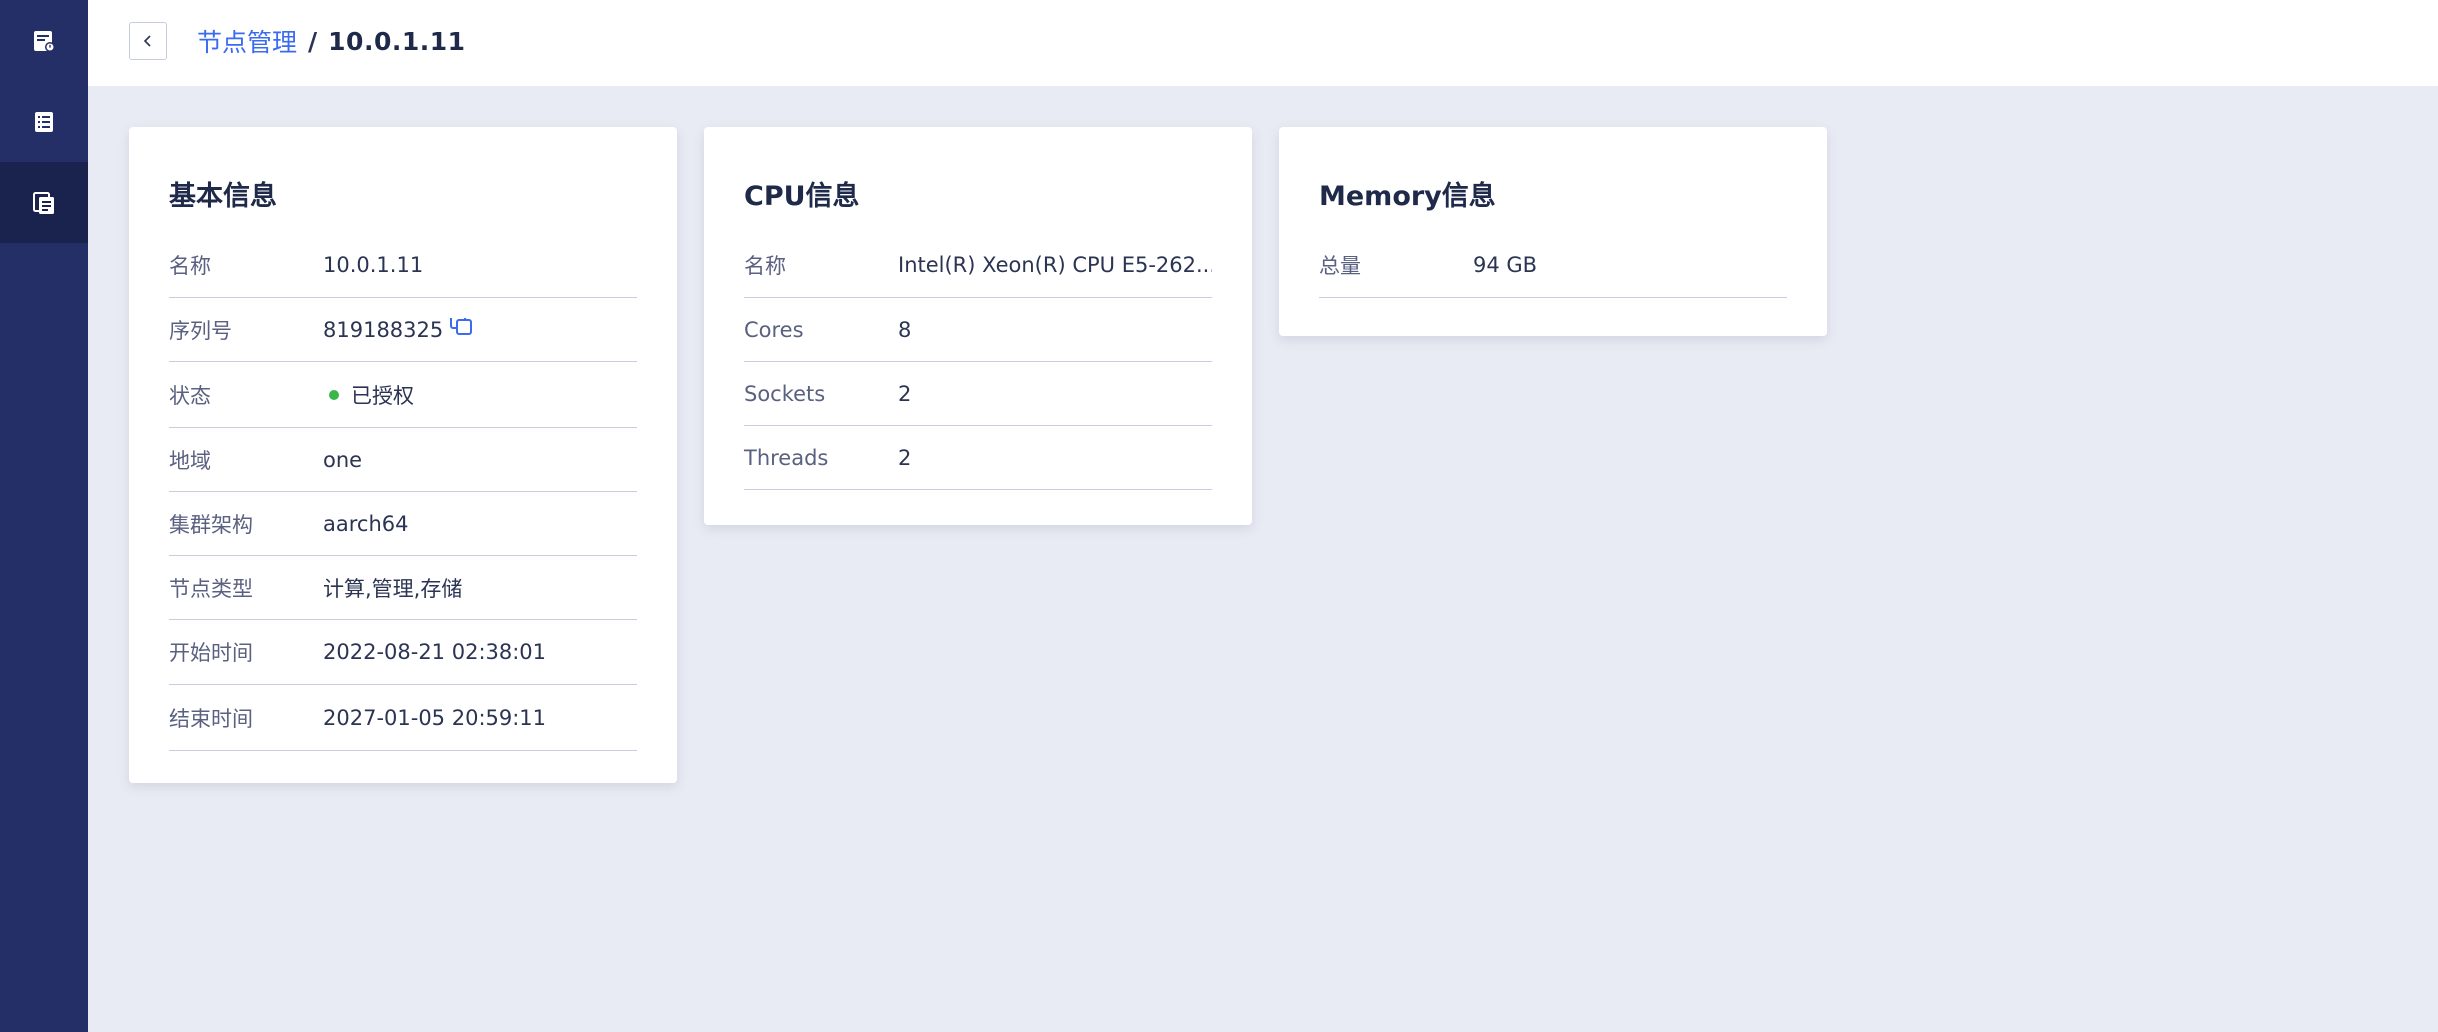 This screenshot has height=1032, width=2438. I want to click on info-row-region: 地域 one, so click(403, 460).